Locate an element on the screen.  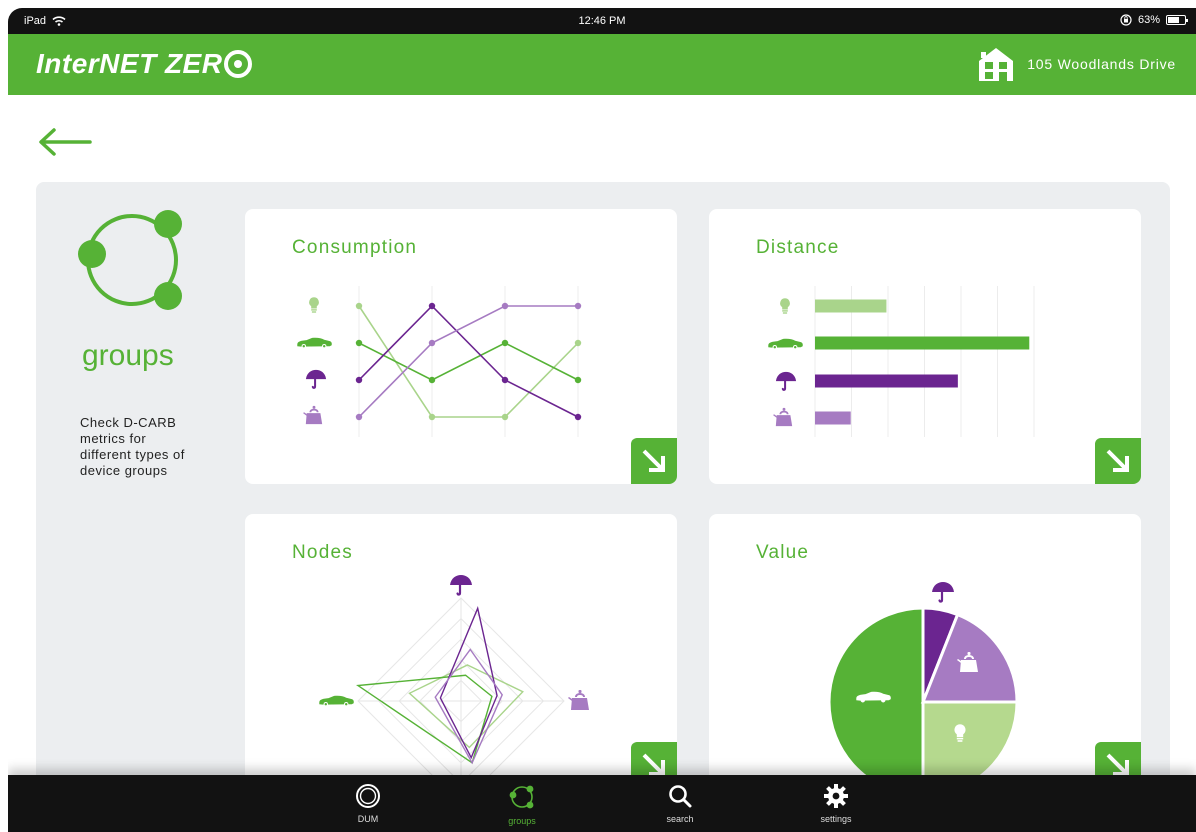
gear-icon is located at coordinates (836, 796).